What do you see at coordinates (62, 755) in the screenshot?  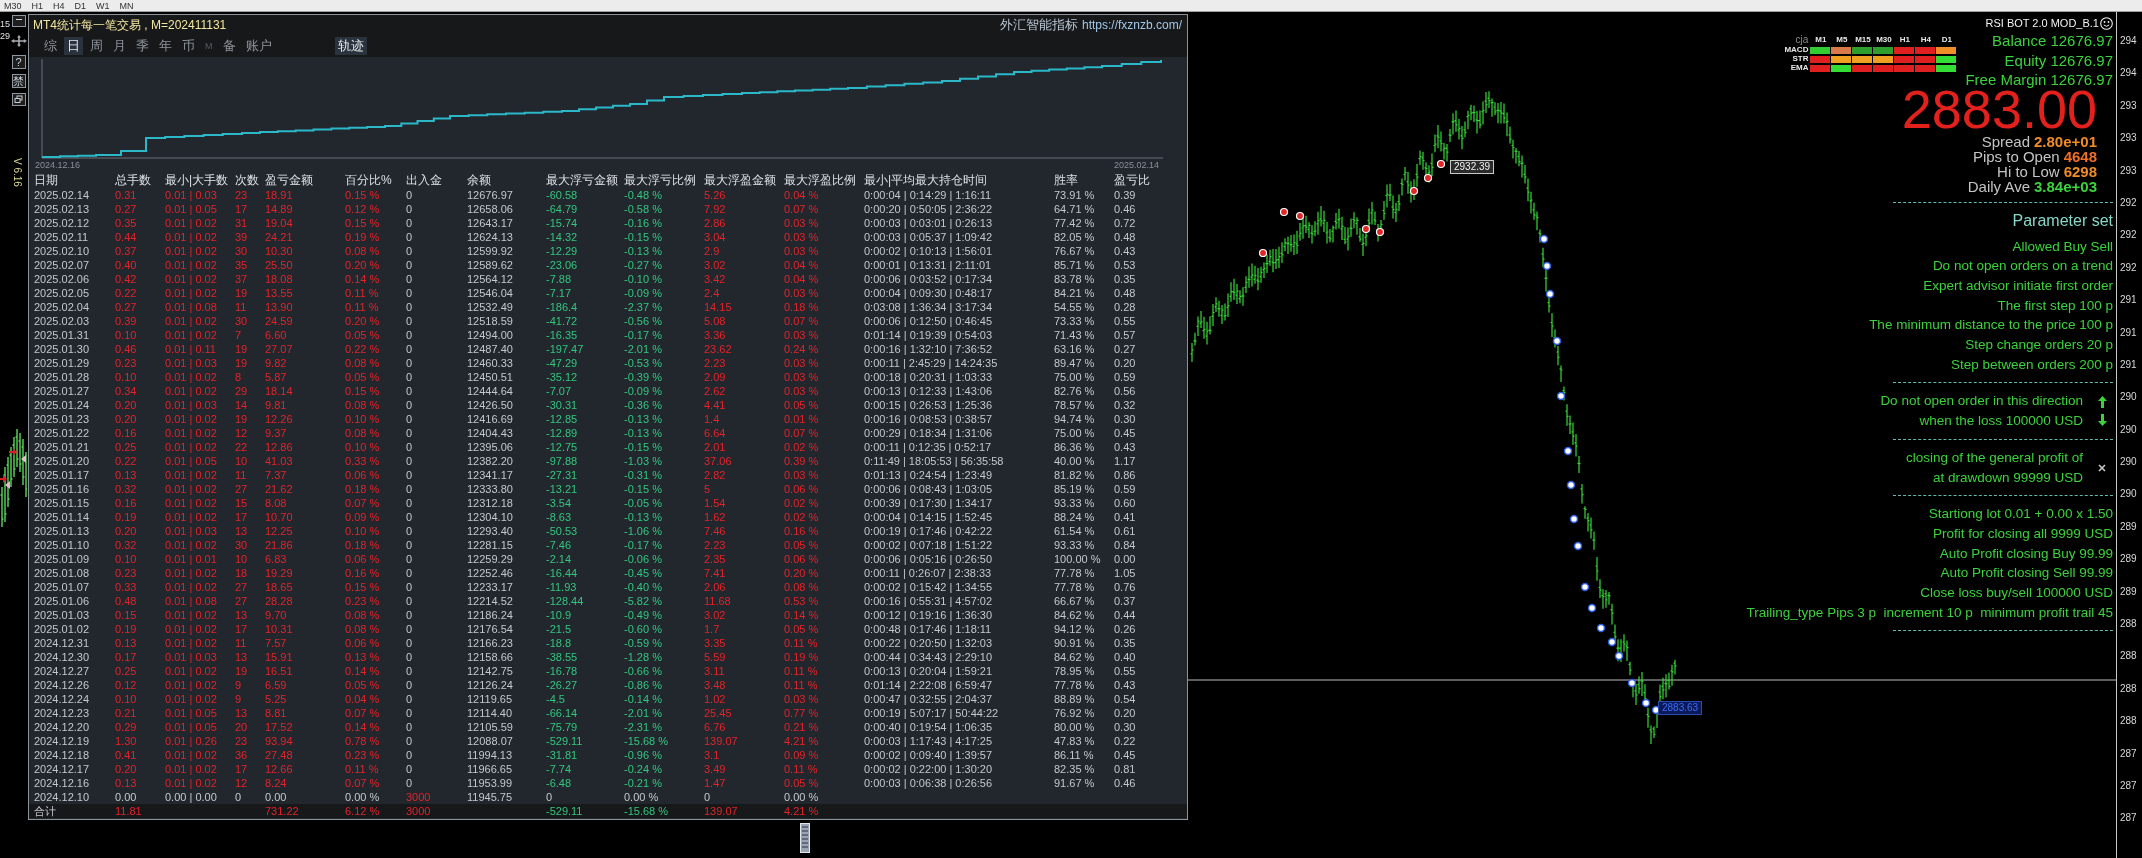 I see `table-cell: 2024.12.18` at bounding box center [62, 755].